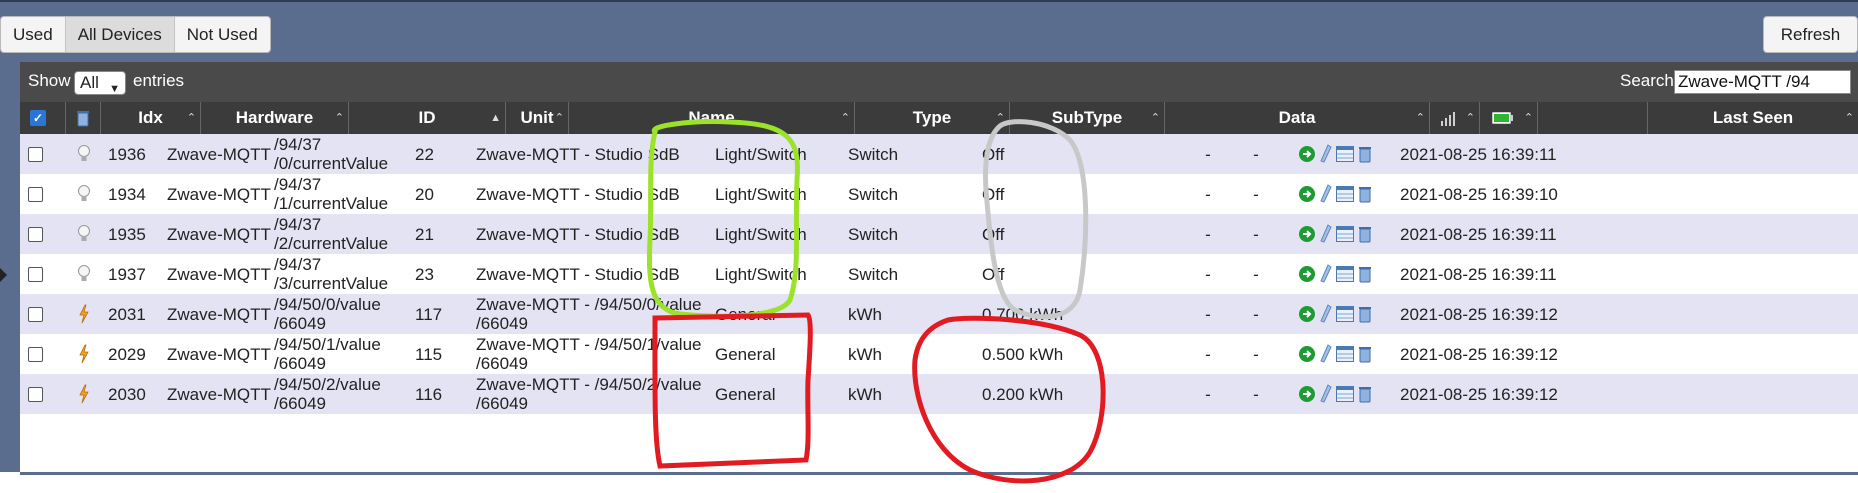 This screenshot has height=493, width=1858. Describe the element at coordinates (1036, 219) in the screenshot. I see `subtype-gray-circle` at that location.